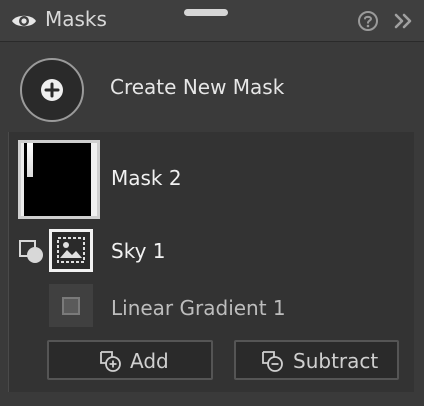 The width and height of the screenshot is (424, 406). Describe the element at coordinates (71, 305) in the screenshot. I see `linear-gradient-icon` at that location.